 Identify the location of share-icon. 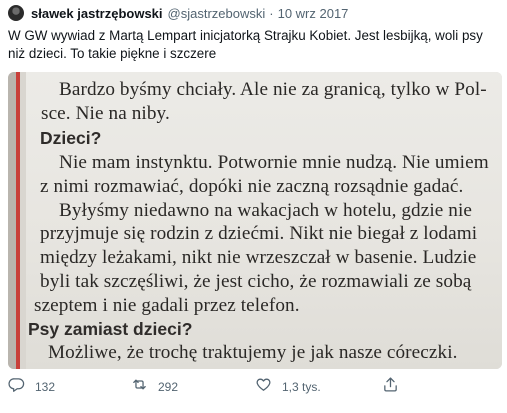
(390, 387).